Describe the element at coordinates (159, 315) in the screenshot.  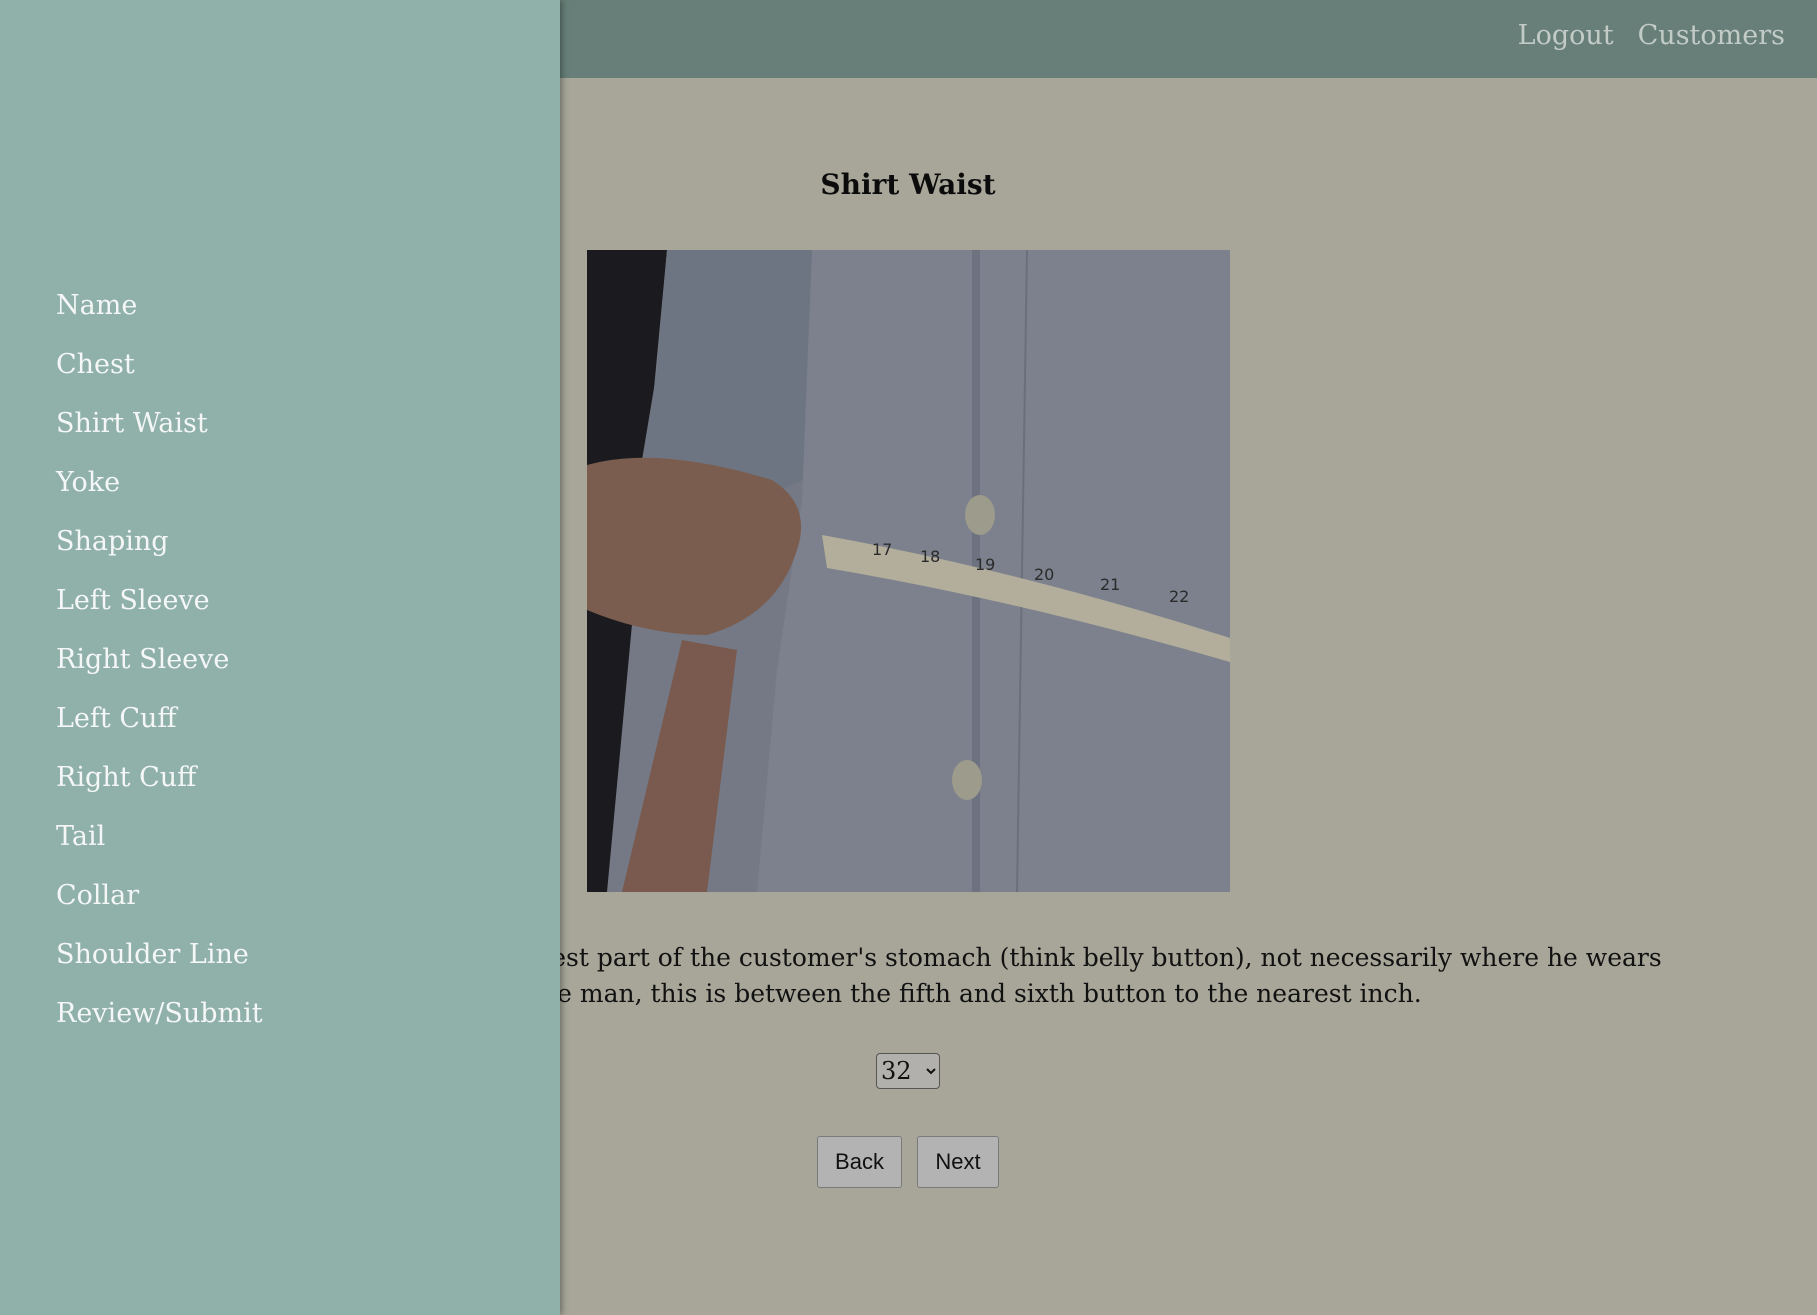
I see `sidebar-item-name: Name` at that location.